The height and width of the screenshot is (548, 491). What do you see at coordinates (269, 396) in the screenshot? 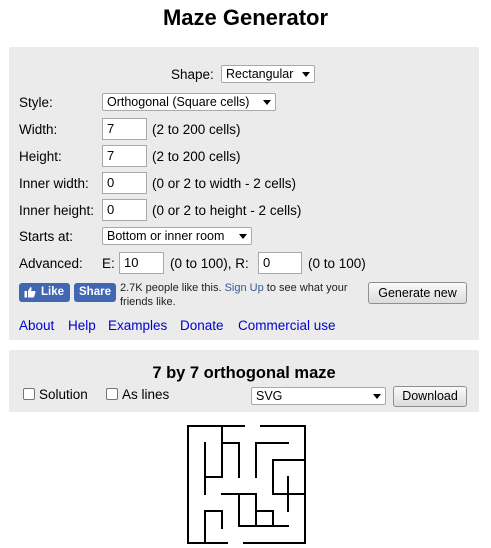
I see `format-value: SVG` at bounding box center [269, 396].